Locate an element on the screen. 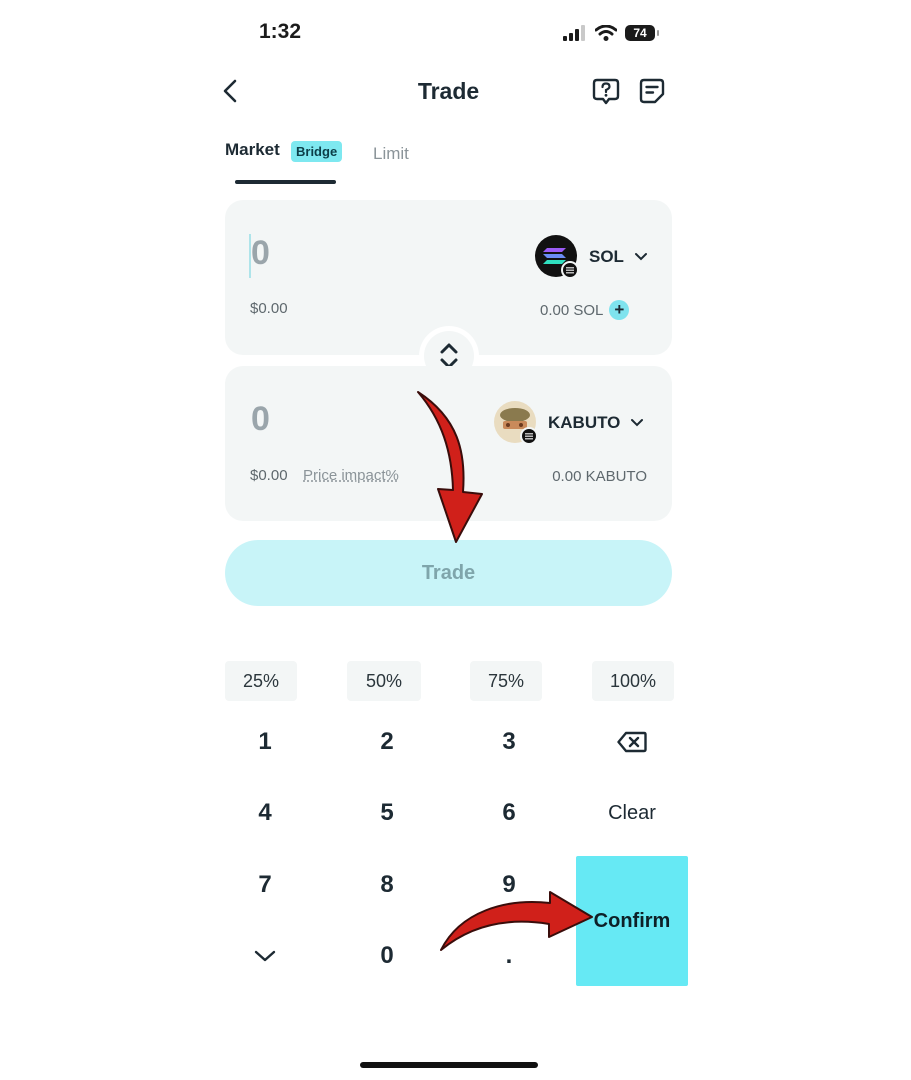 The height and width of the screenshot is (1080, 911). home-indicator is located at coordinates (449, 1065).